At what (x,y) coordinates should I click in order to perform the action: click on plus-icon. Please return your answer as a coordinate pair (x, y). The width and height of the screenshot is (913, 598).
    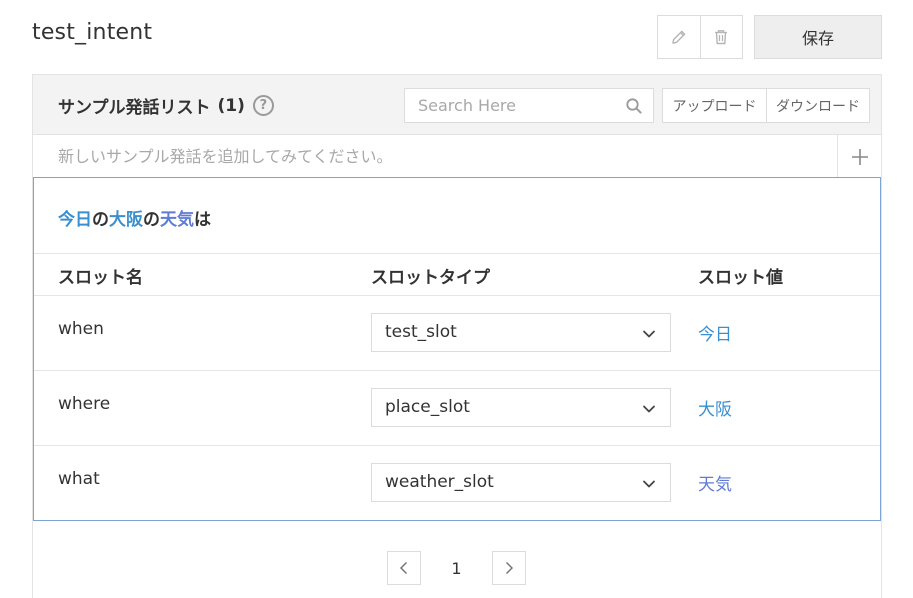
    Looking at the image, I should click on (859, 156).